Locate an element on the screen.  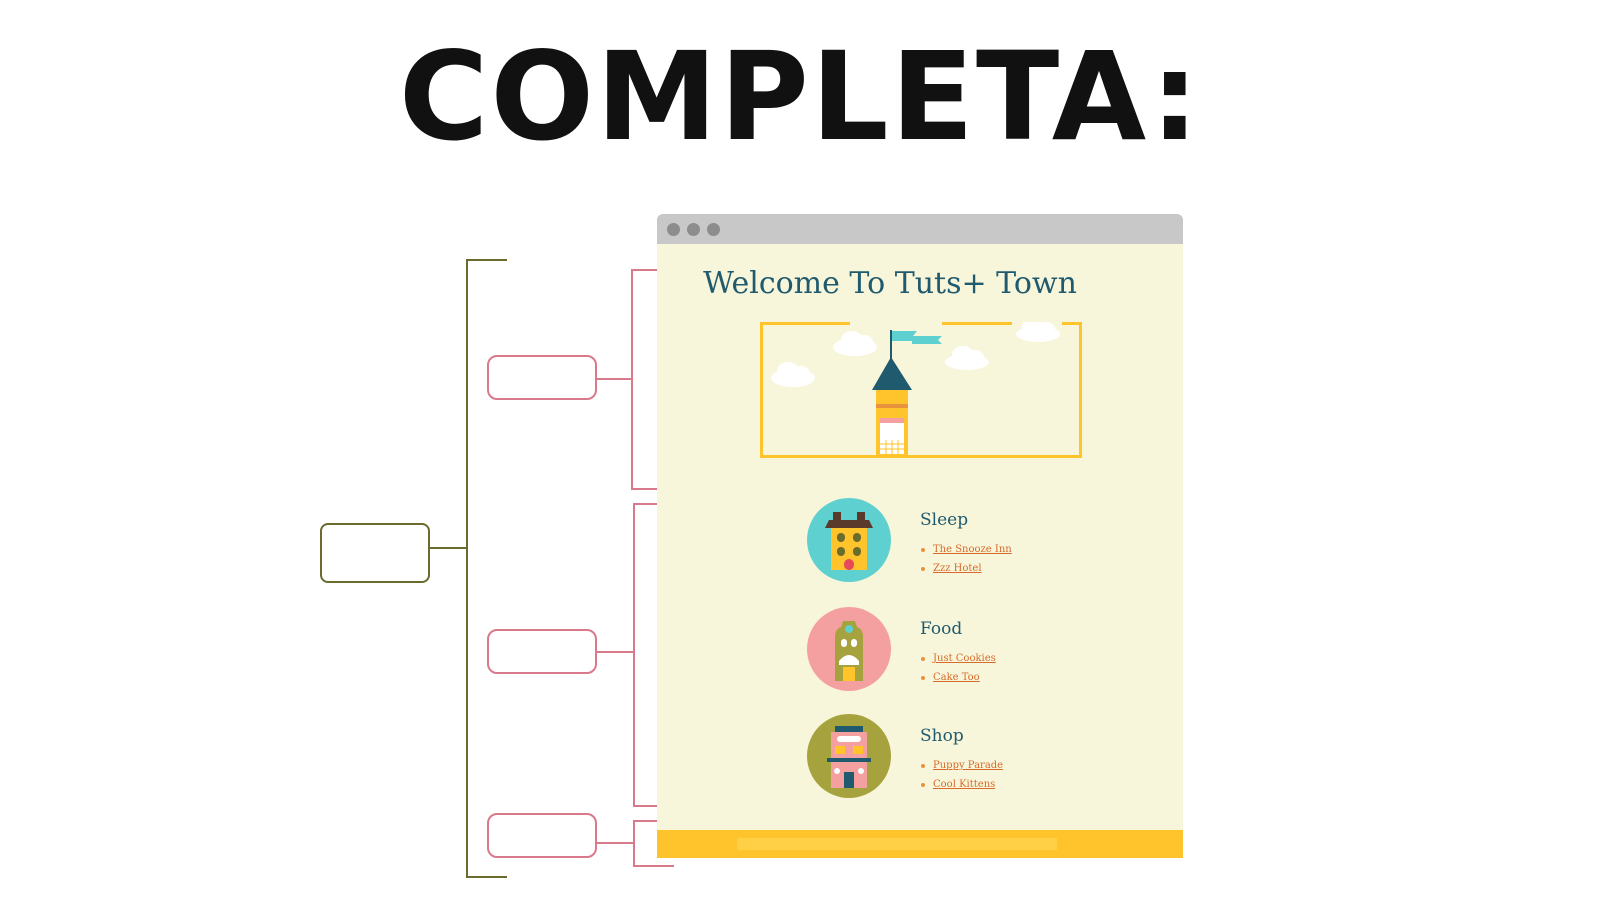
list-item: Cool Kittens is located at coordinates (961, 784).